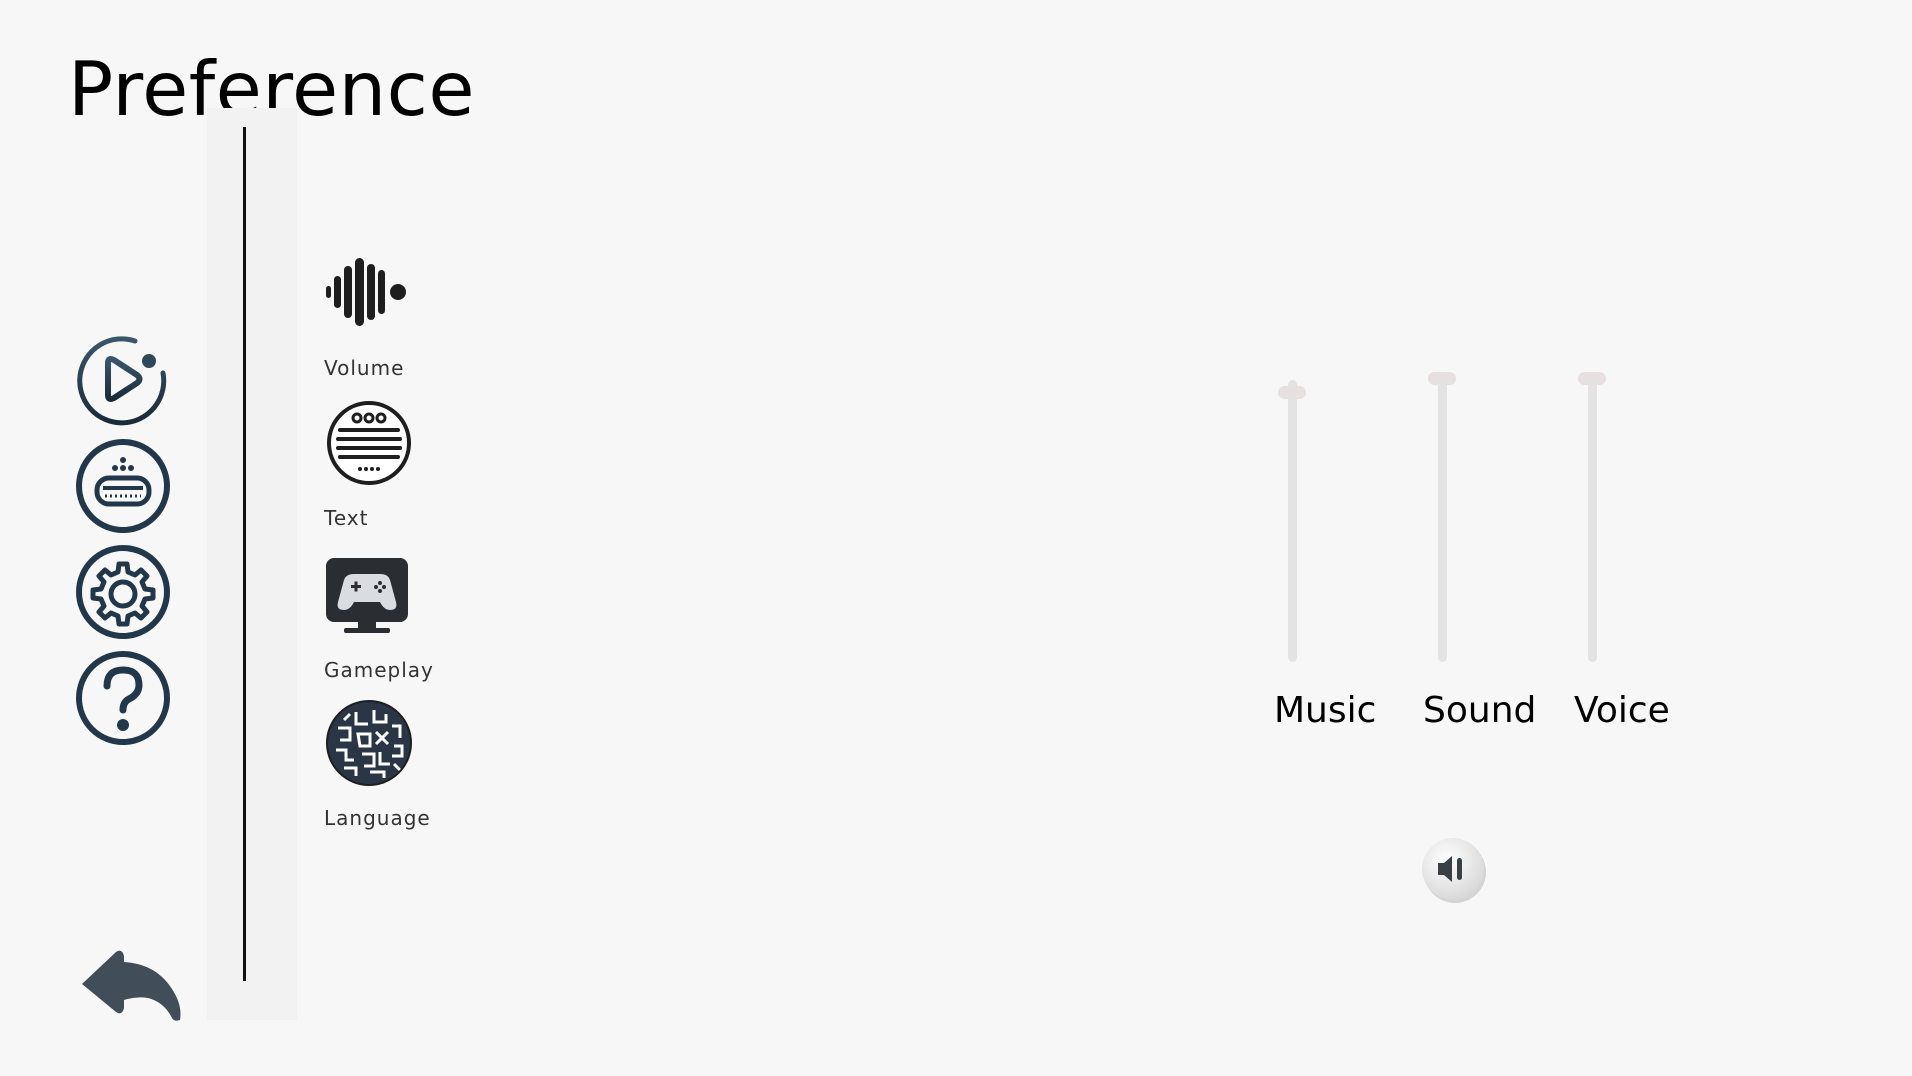  I want to click on category-label: Text, so click(346, 518).